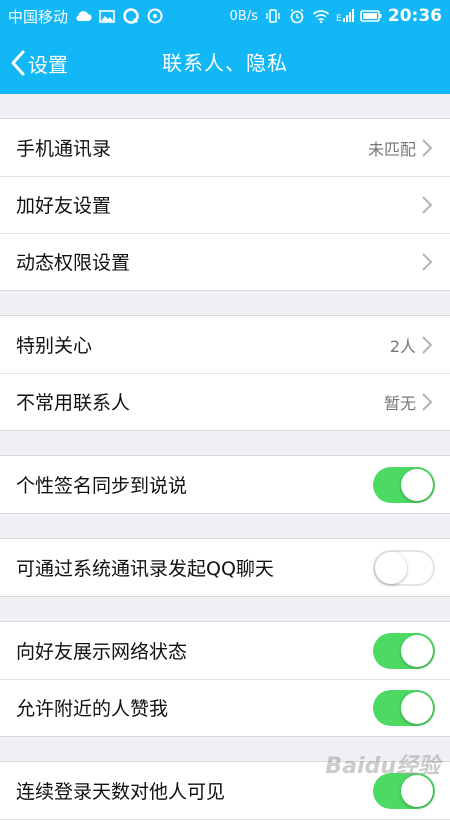 The height and width of the screenshot is (820, 450). What do you see at coordinates (297, 16) in the screenshot?
I see `alarm-icon` at bounding box center [297, 16].